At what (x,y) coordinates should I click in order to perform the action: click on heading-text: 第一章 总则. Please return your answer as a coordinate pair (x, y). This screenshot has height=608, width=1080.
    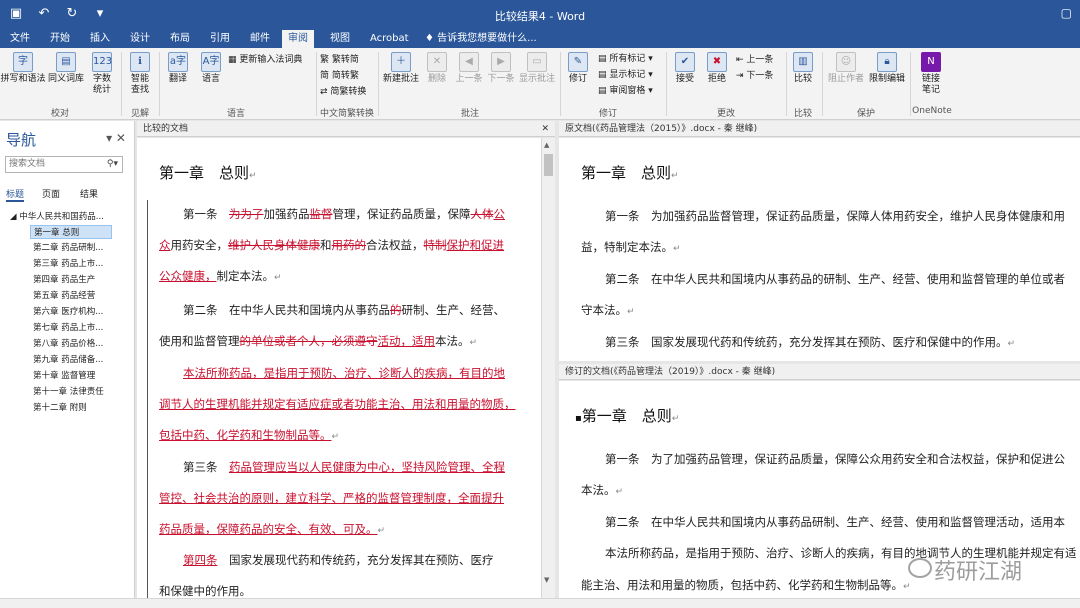
    Looking at the image, I should click on (204, 173).